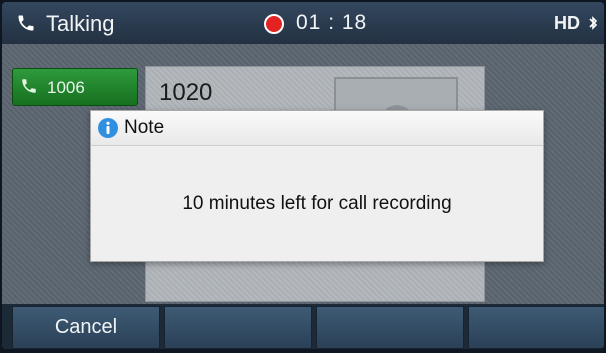 This screenshot has width=606, height=353. Describe the element at coordinates (108, 128) in the screenshot. I see `info-icon` at that location.